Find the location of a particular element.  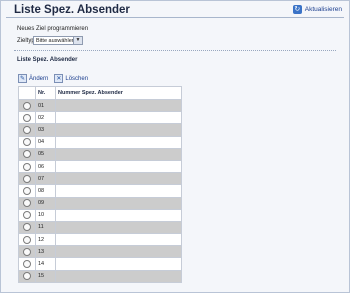

refresh-label: Aktualisieren is located at coordinates (323, 9).